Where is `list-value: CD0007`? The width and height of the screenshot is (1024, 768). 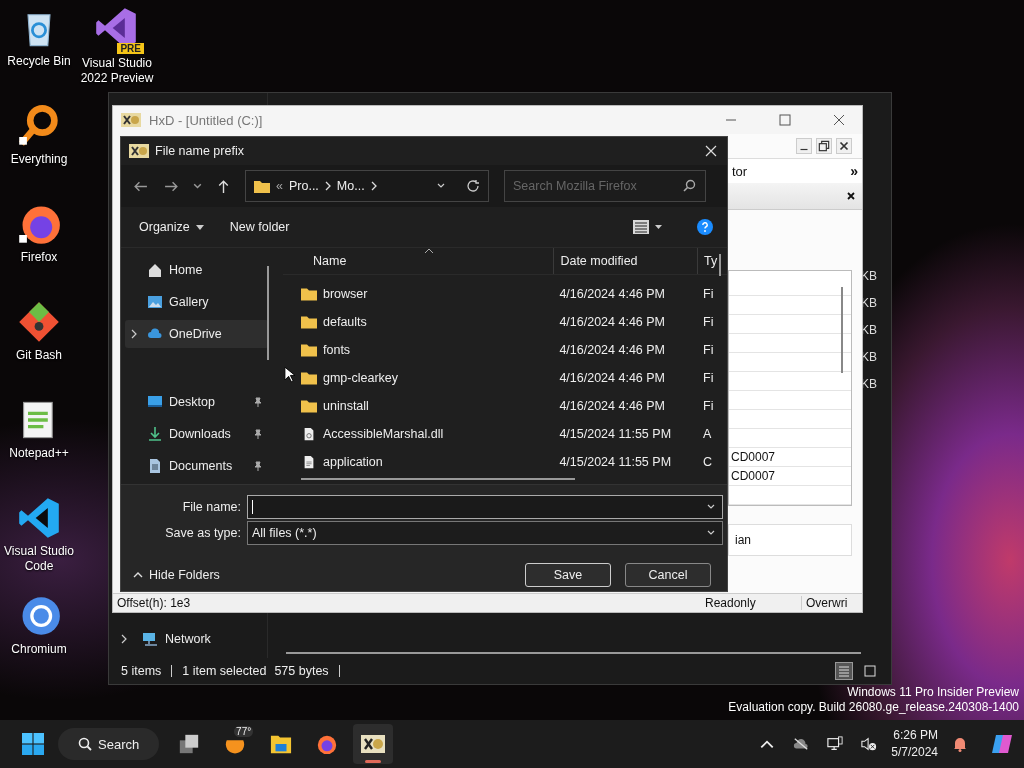
list-value: CD0007 is located at coordinates (753, 476).